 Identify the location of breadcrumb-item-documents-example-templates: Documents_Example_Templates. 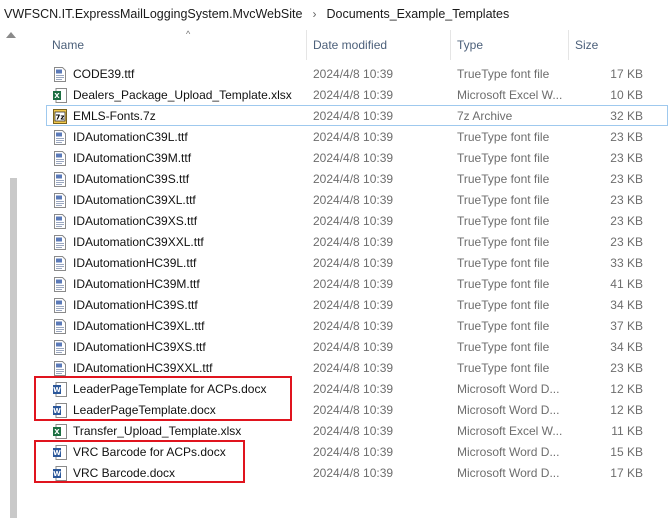
(417, 14).